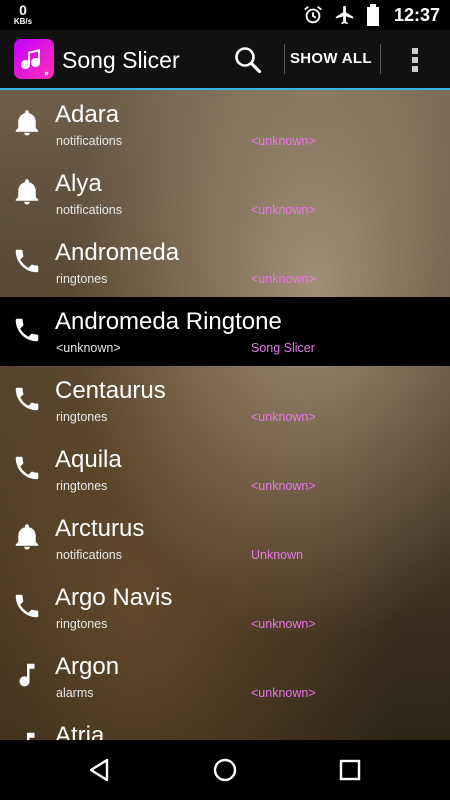 The width and height of the screenshot is (450, 800). I want to click on list-item-title: Atria, so click(80, 731).